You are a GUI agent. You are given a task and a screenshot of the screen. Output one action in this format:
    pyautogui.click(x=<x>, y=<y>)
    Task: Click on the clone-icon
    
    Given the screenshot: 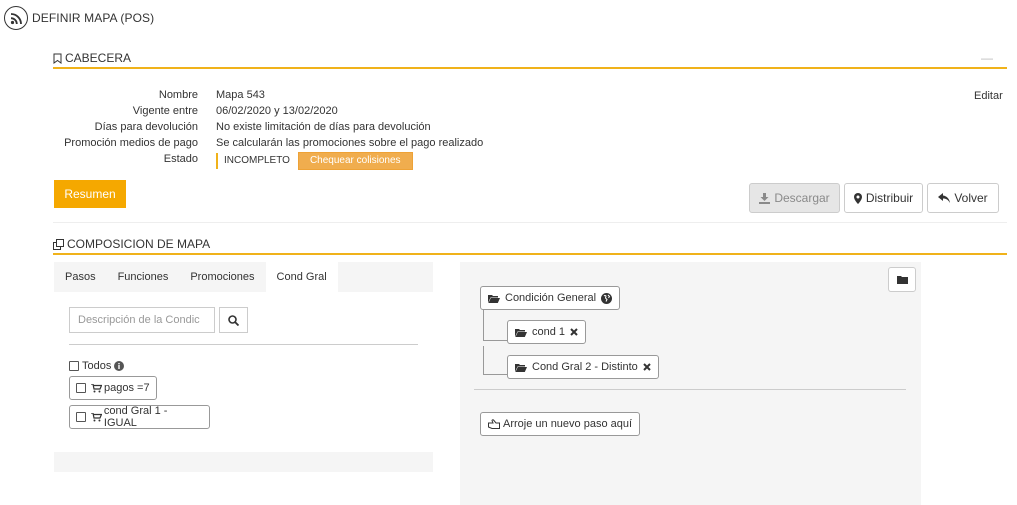 What is the action you would take?
    pyautogui.click(x=58, y=244)
    